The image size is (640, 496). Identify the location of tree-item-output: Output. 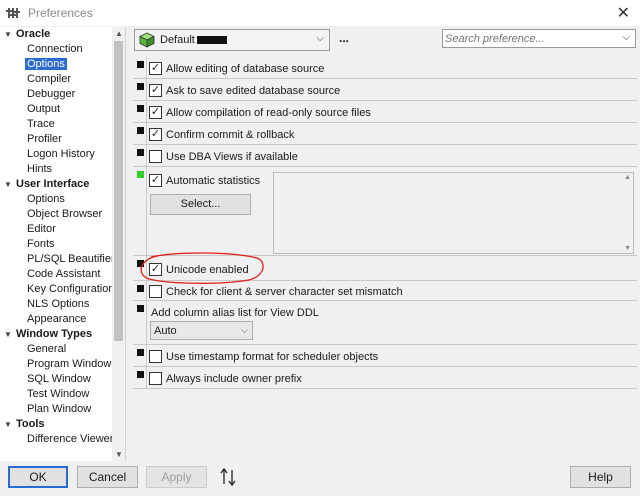
(62, 109).